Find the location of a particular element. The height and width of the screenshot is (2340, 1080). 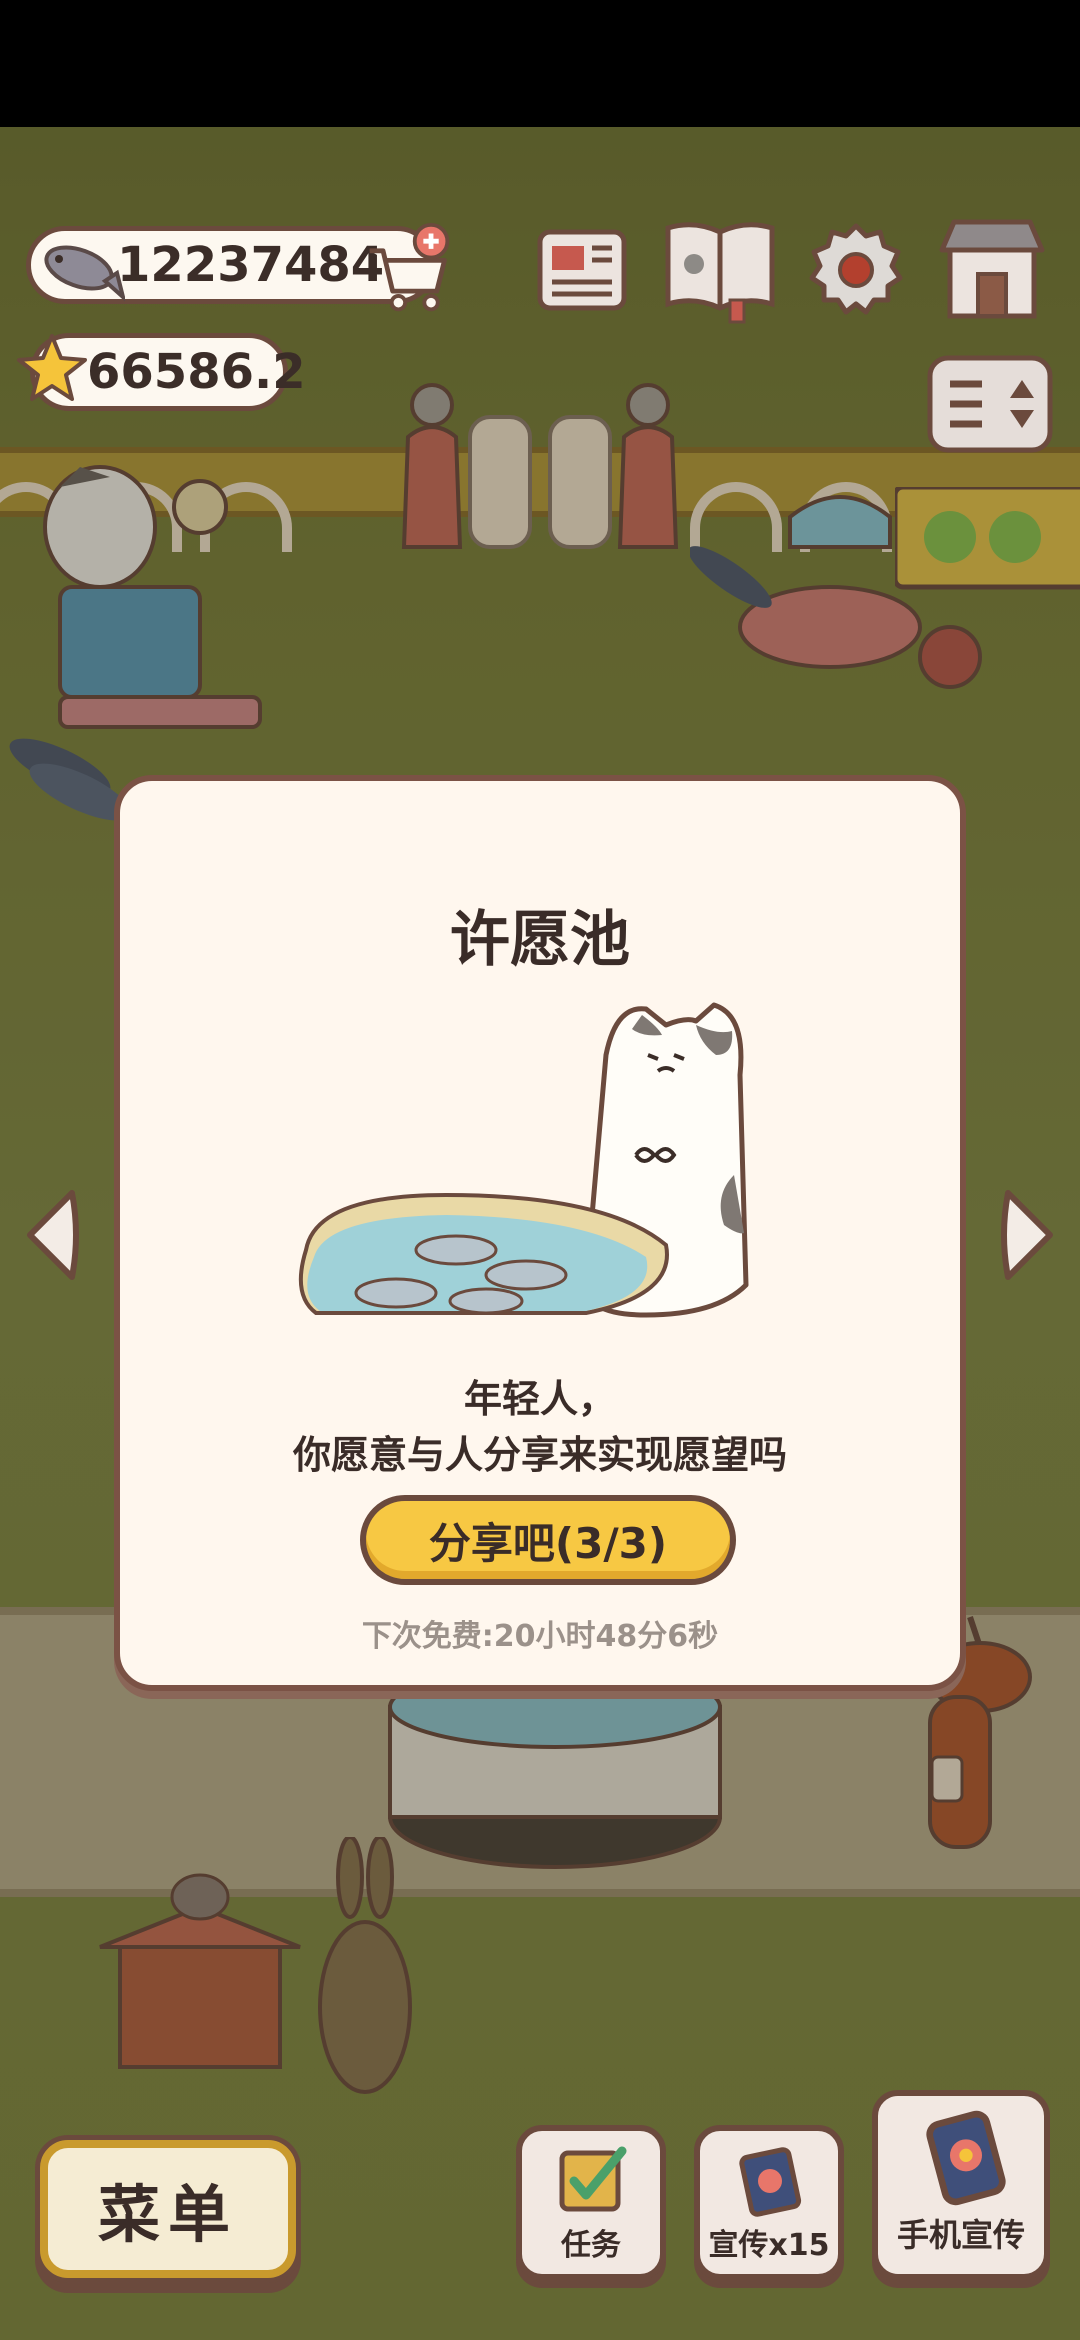

sort-toggle-button is located at coordinates (990, 404).